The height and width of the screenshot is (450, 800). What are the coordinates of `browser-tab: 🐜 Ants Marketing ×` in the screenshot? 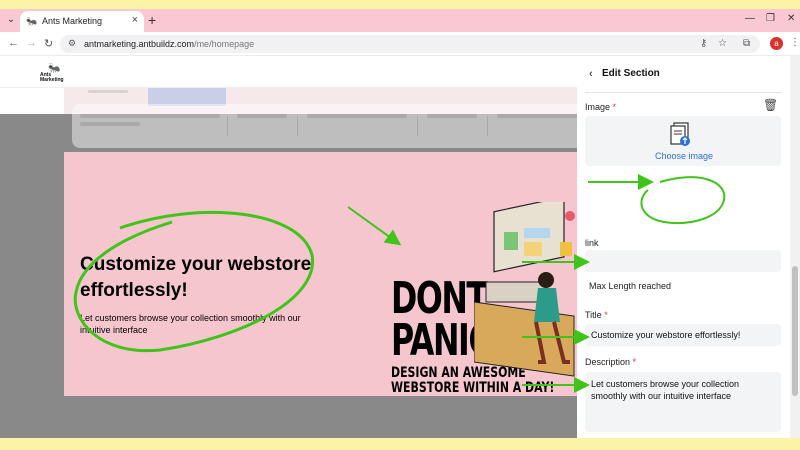 It's located at (82, 21).